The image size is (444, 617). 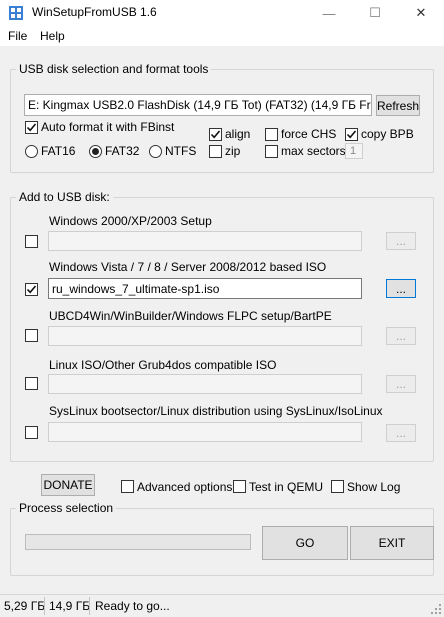 I want to click on process-group-label: Process selection, so click(x=66, y=508).